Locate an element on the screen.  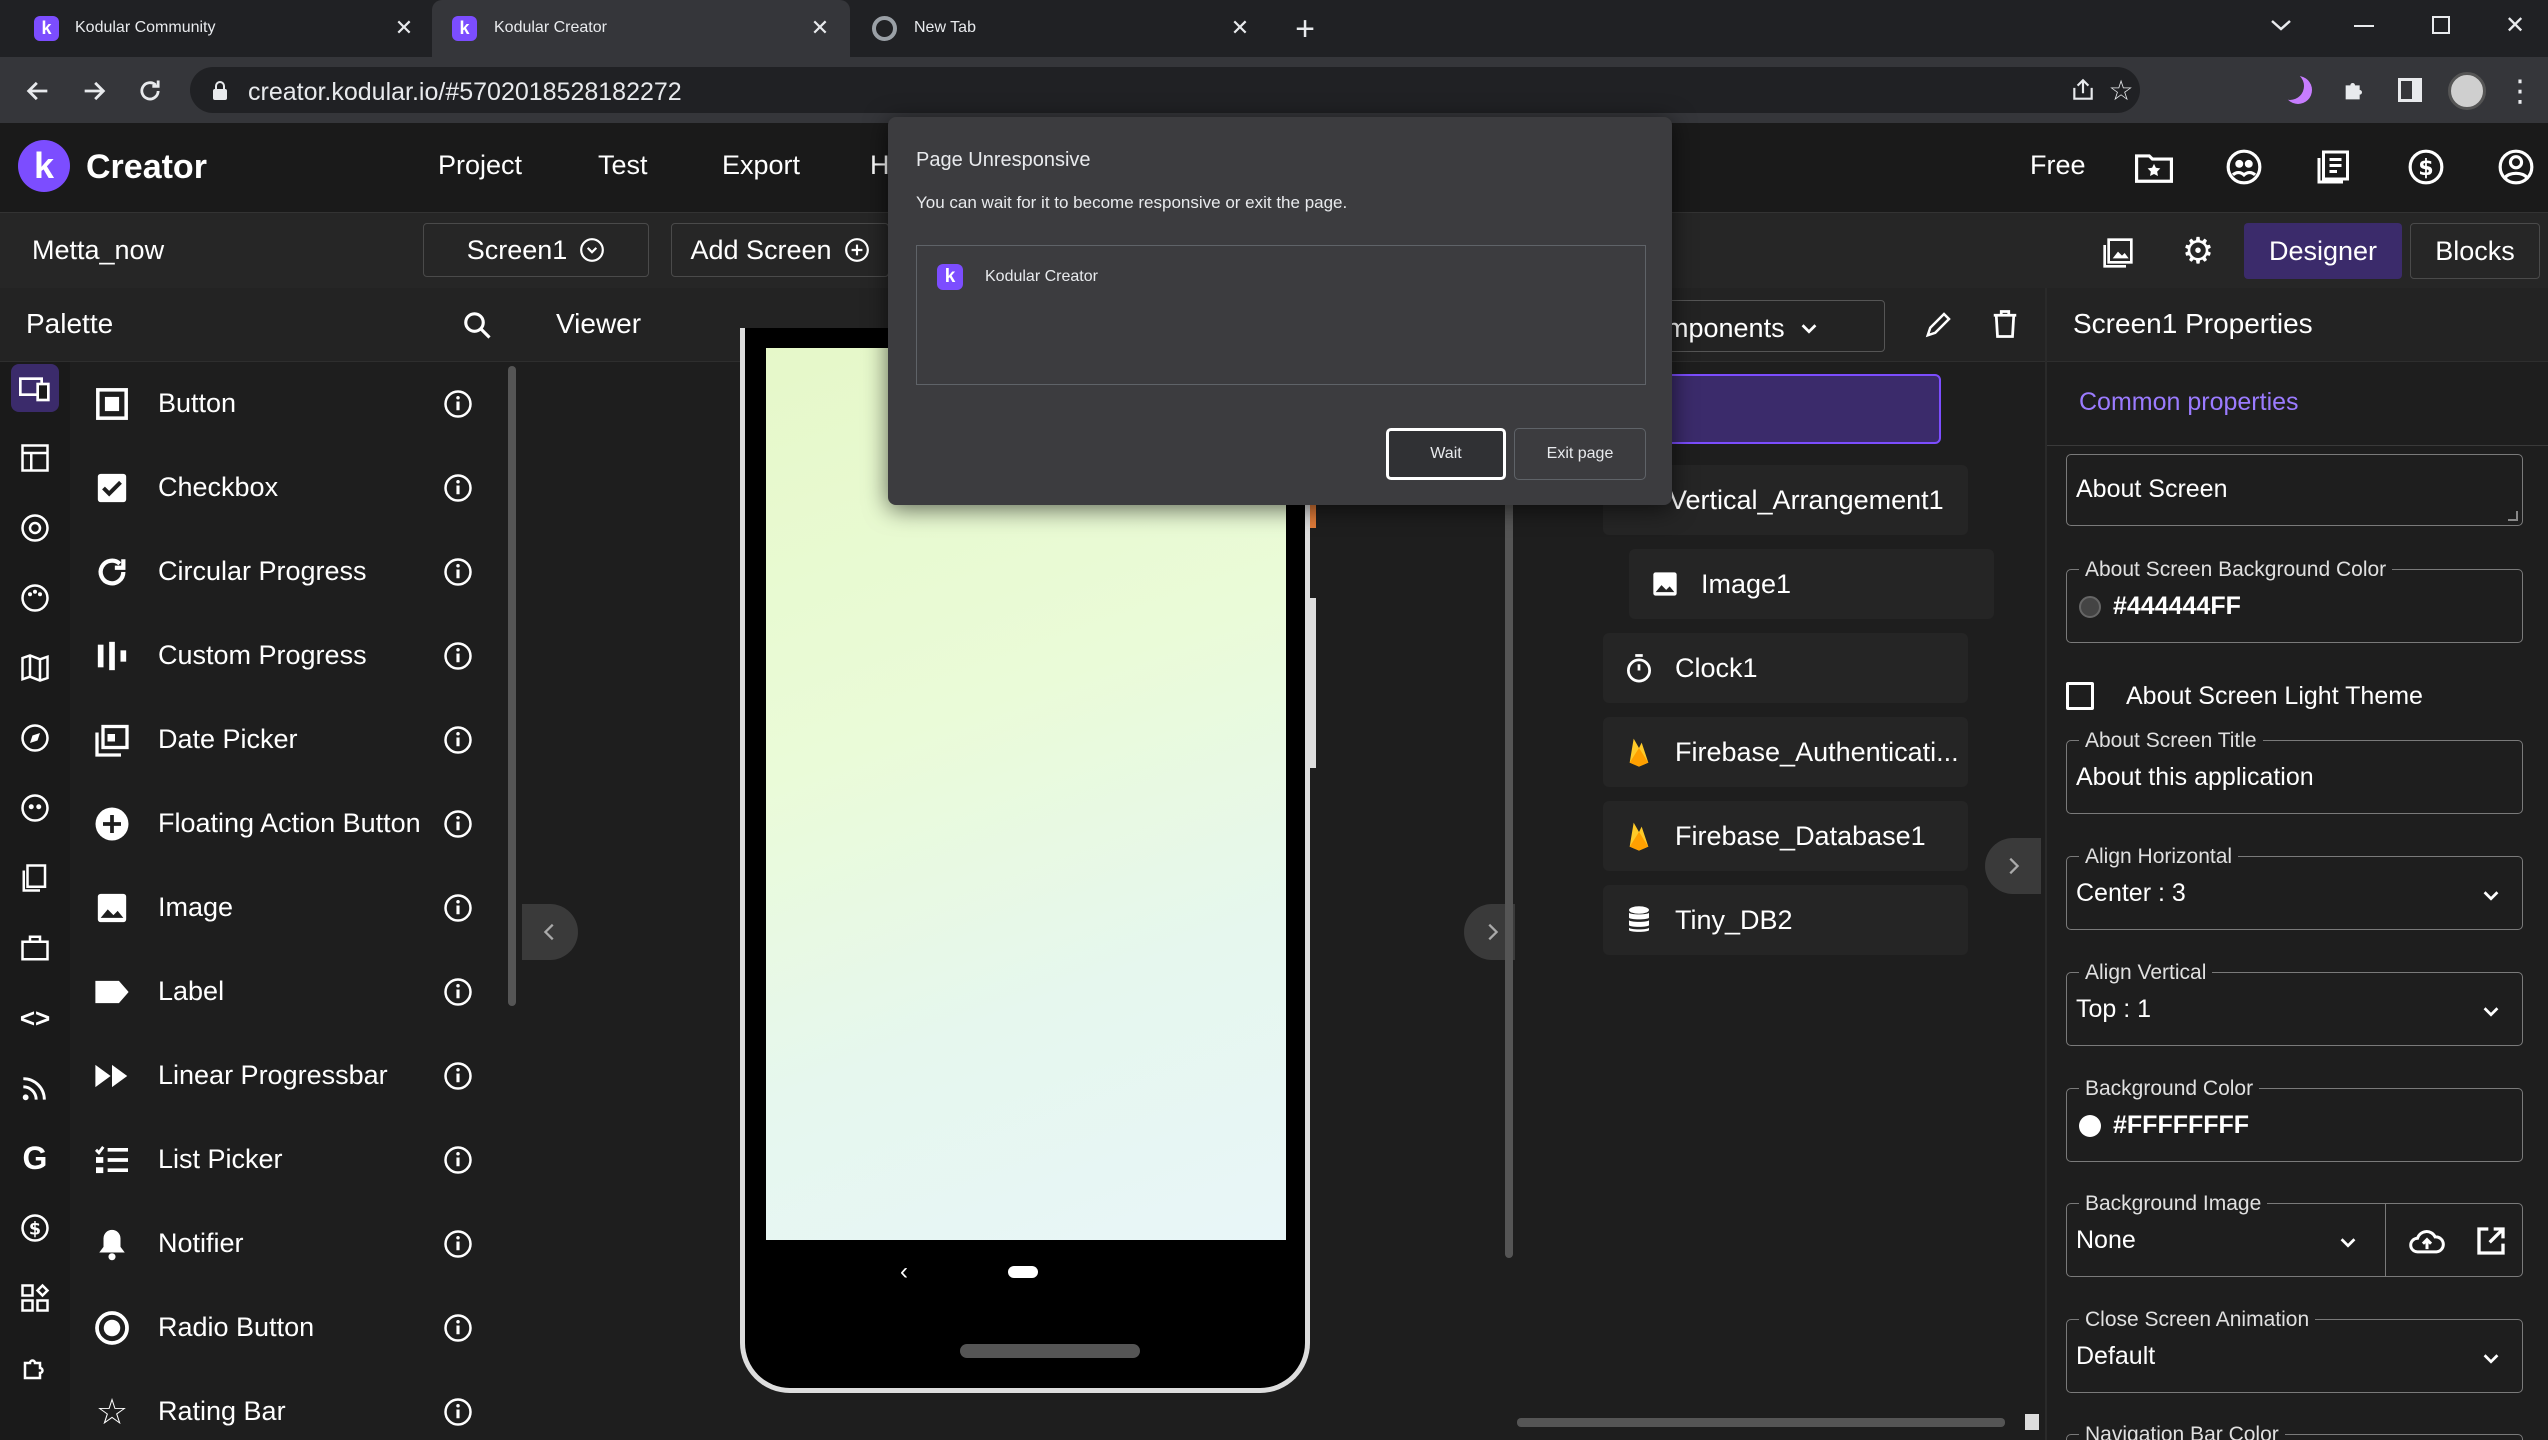
tab-new-tab: New Tab ✕ is located at coordinates (1061, 28).